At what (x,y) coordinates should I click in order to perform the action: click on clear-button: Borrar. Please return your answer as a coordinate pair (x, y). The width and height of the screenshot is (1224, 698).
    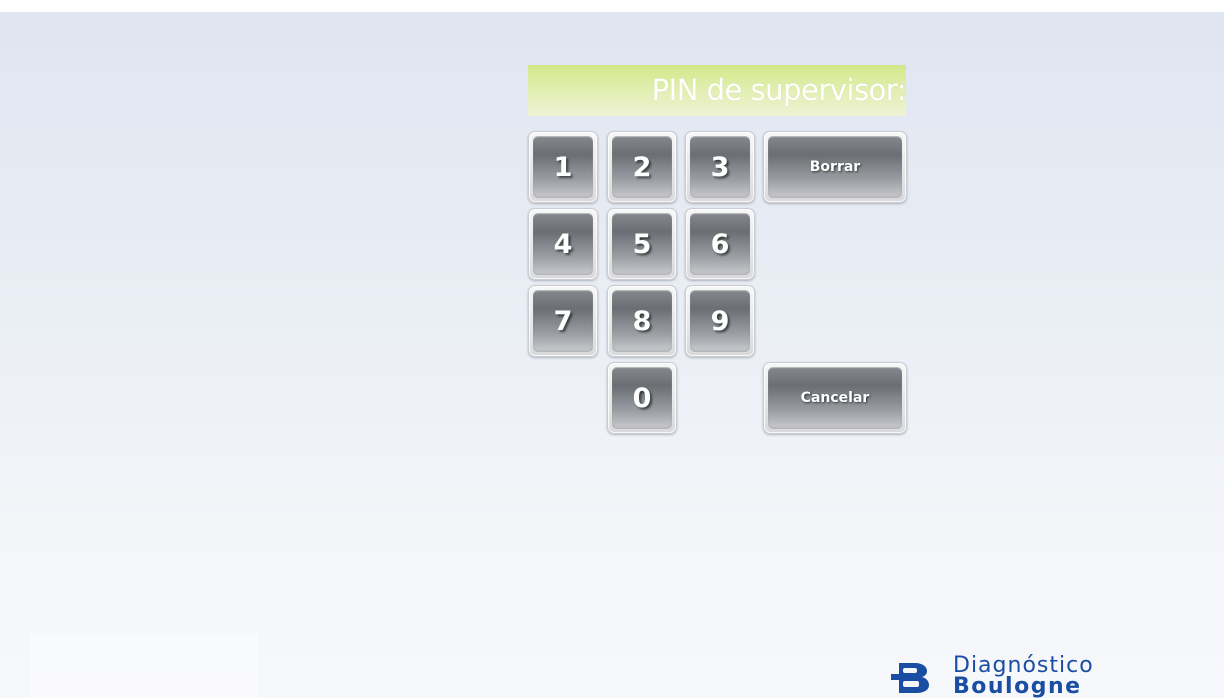
    Looking at the image, I should click on (835, 167).